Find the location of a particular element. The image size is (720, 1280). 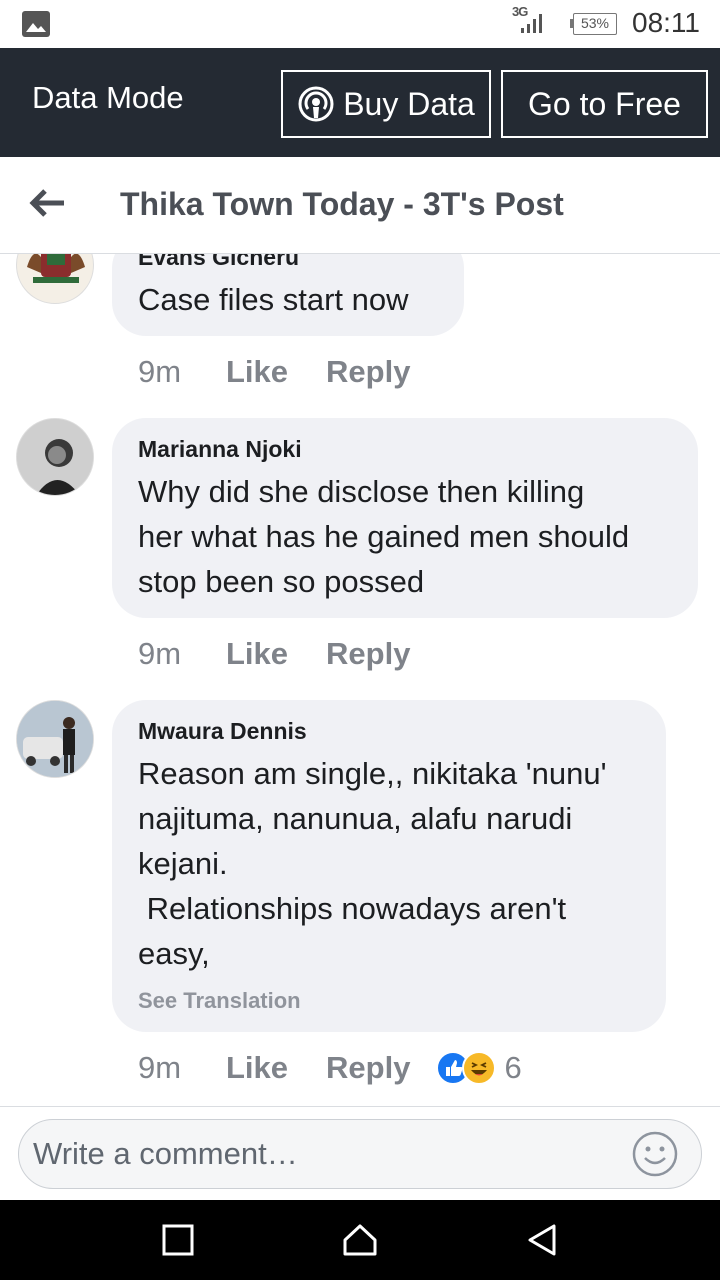

system-nav-bar is located at coordinates (360, 1240).